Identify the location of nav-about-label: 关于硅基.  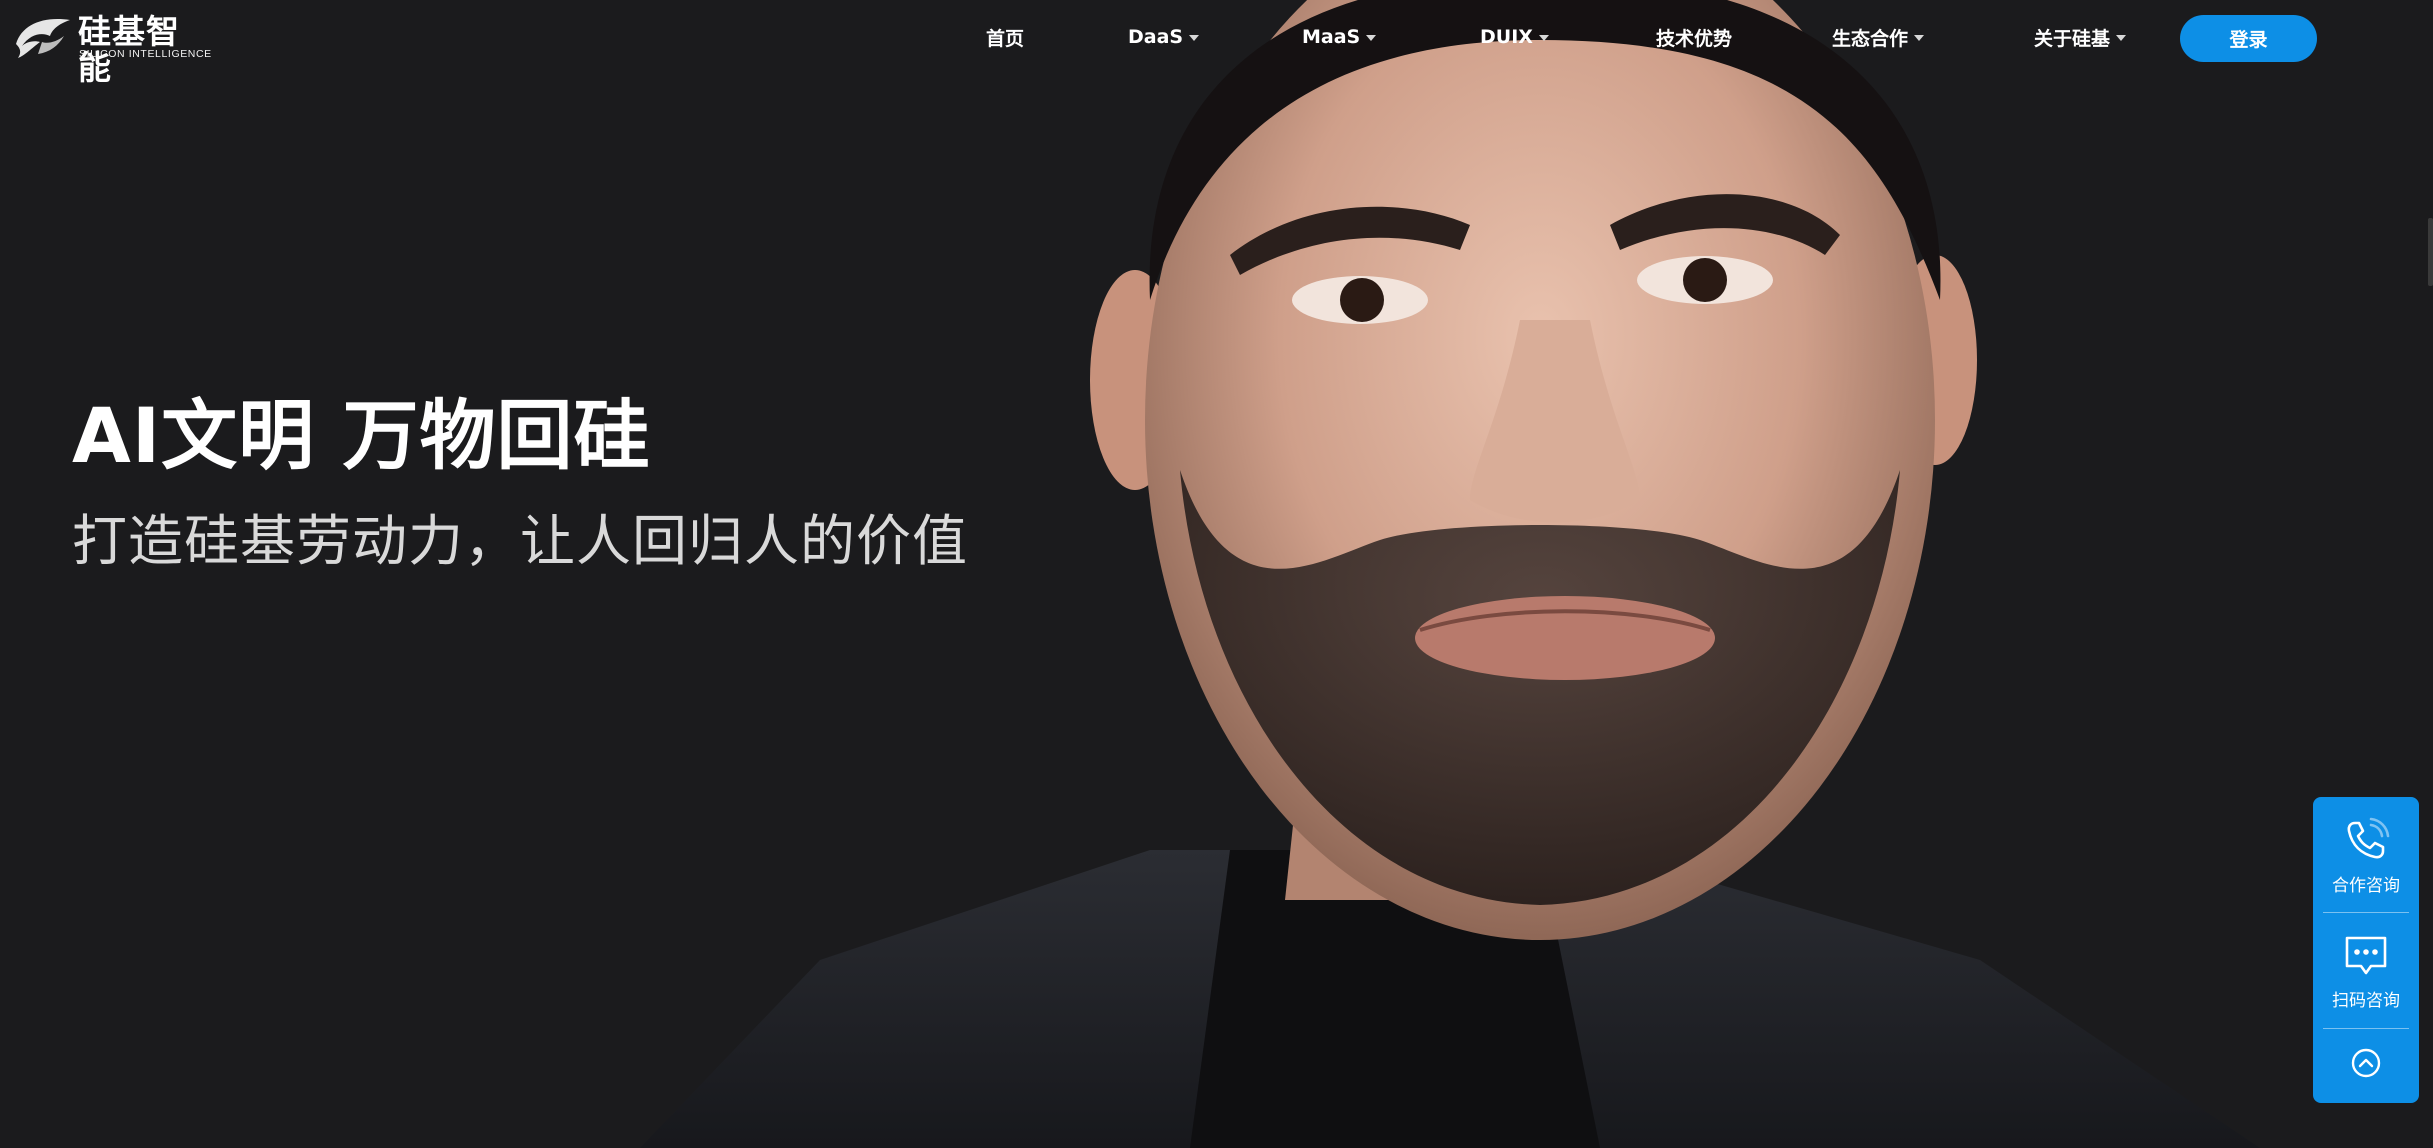
(2072, 38).